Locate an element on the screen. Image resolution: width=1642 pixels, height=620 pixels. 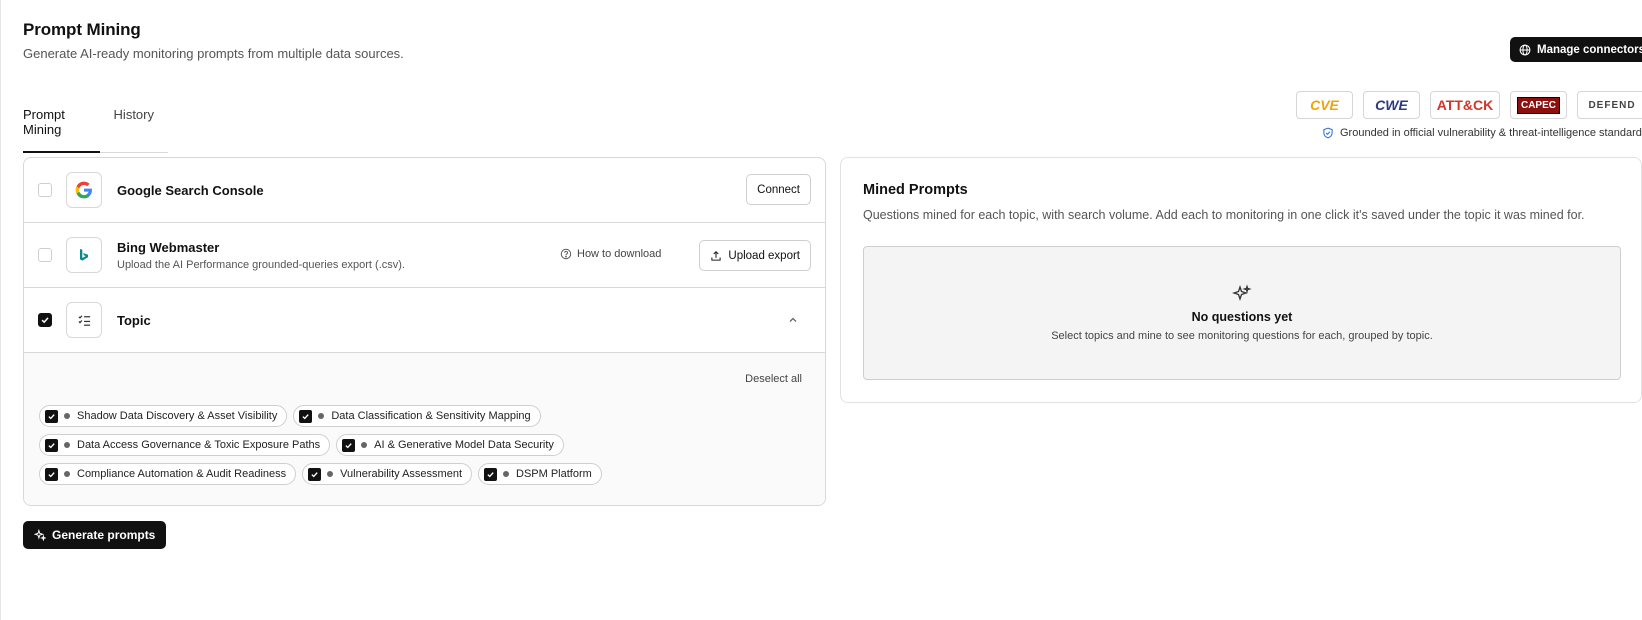
topic-checkbox is located at coordinates (45, 320).